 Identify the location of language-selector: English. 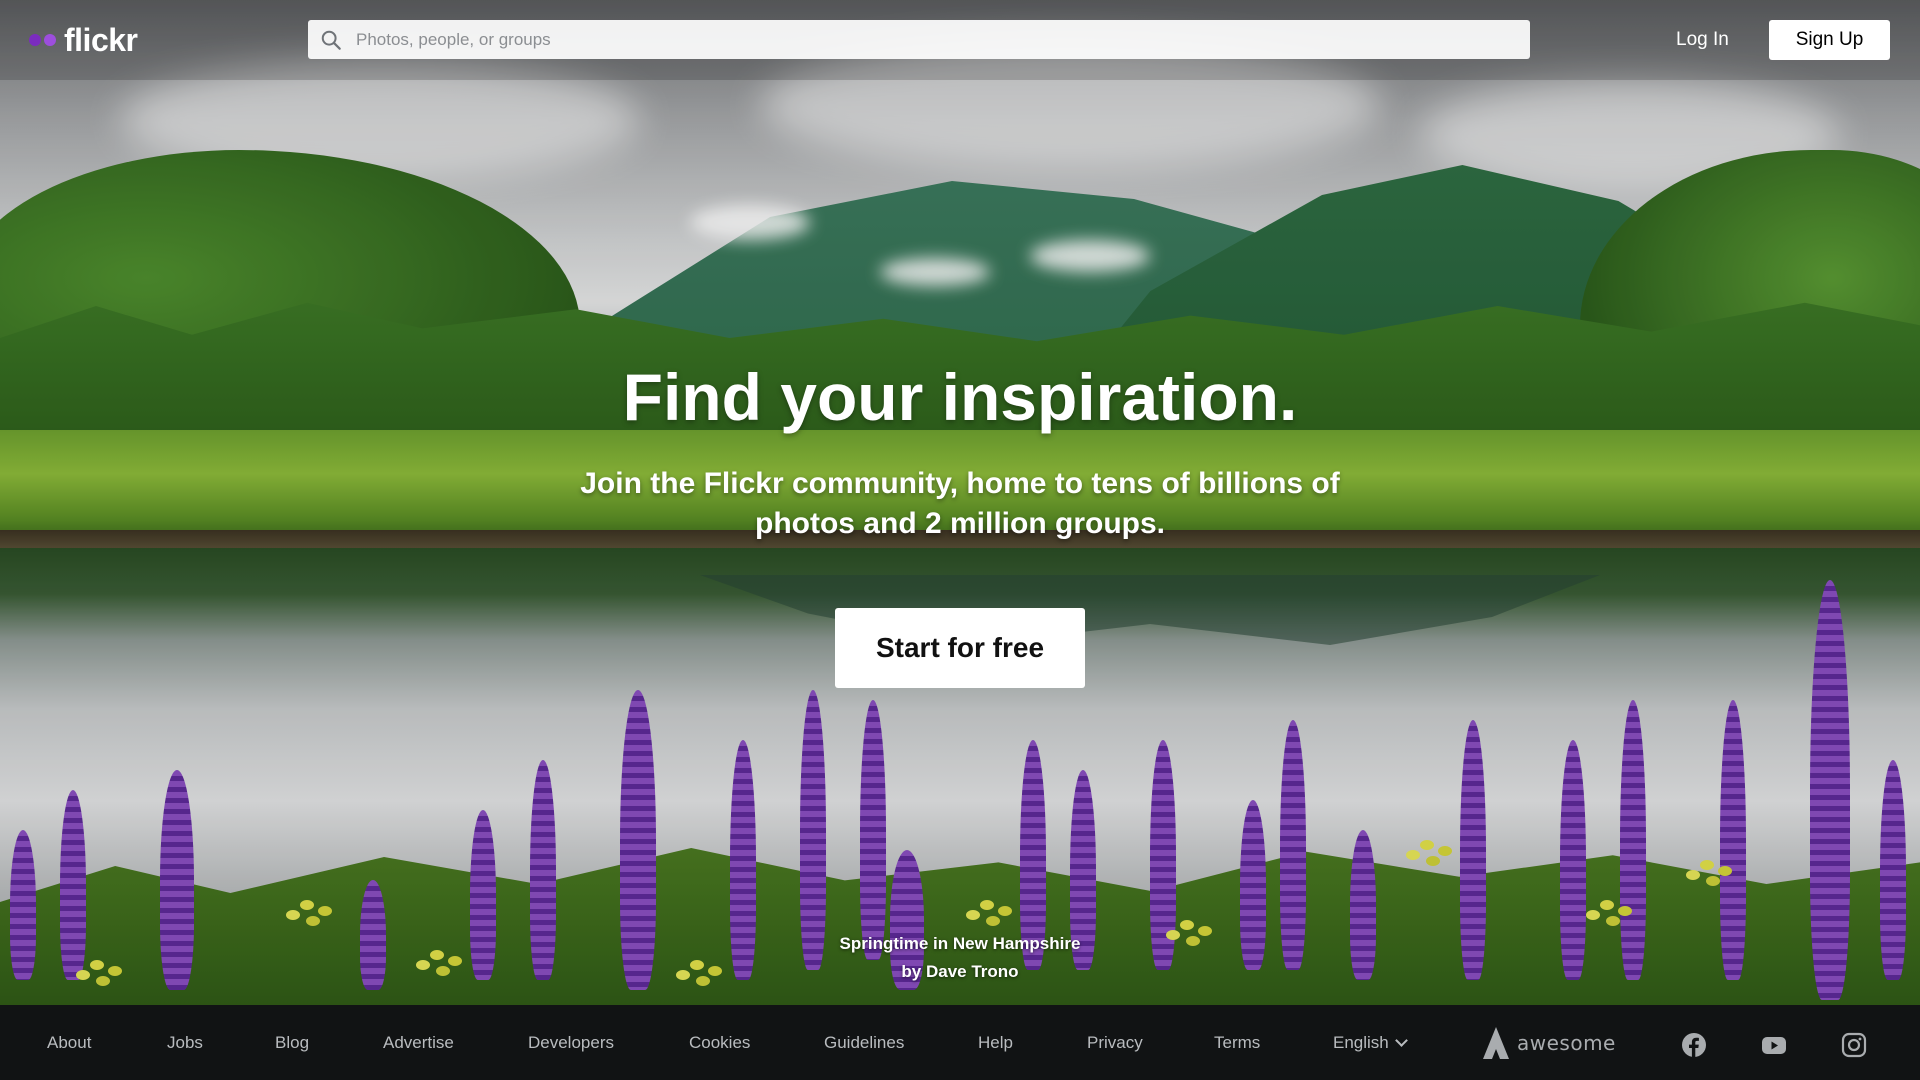
(1370, 1043).